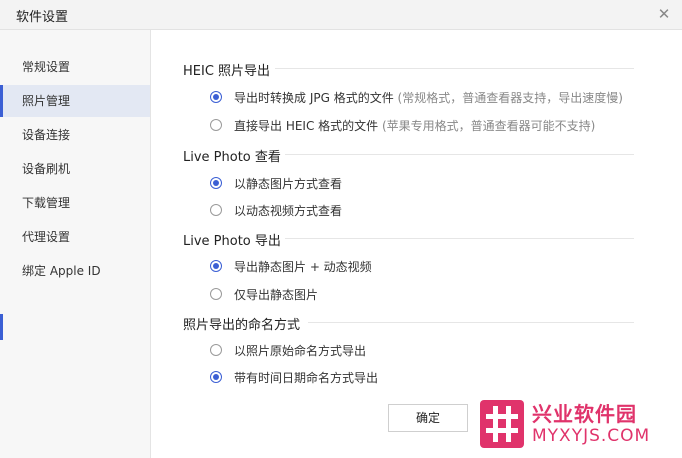  Describe the element at coordinates (75, 237) in the screenshot. I see `sidebar-item-proxy-settings: 代理设置` at that location.